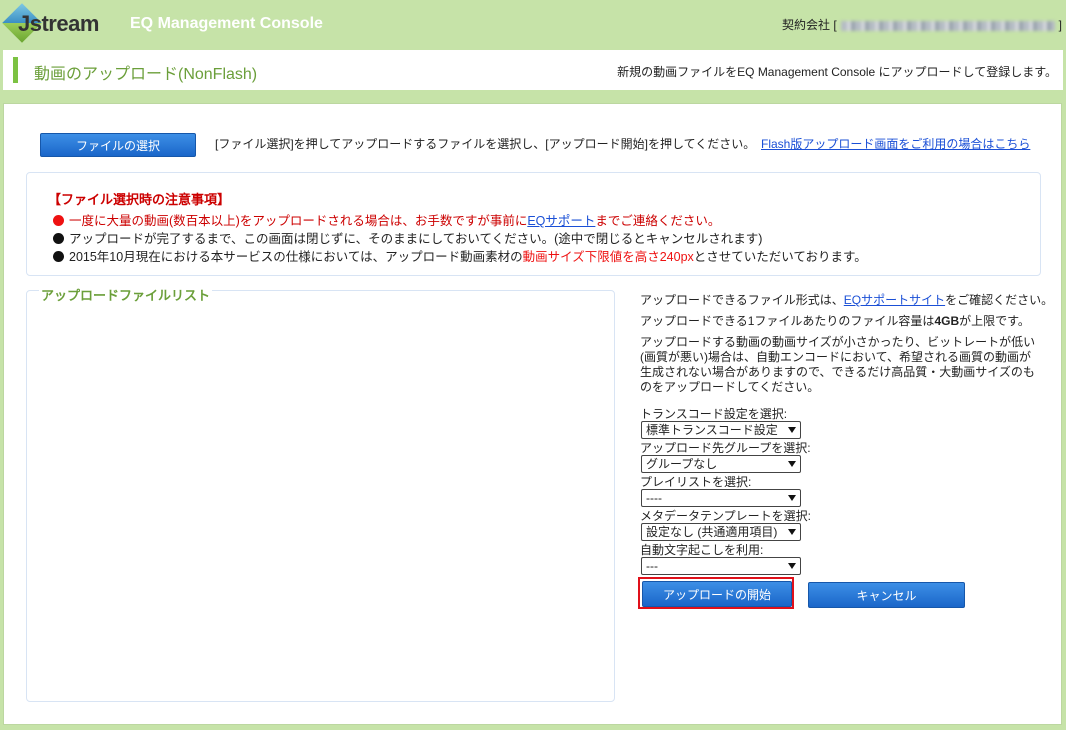  Describe the element at coordinates (226, 23) in the screenshot. I see `app-title: EQ Management Console` at that location.